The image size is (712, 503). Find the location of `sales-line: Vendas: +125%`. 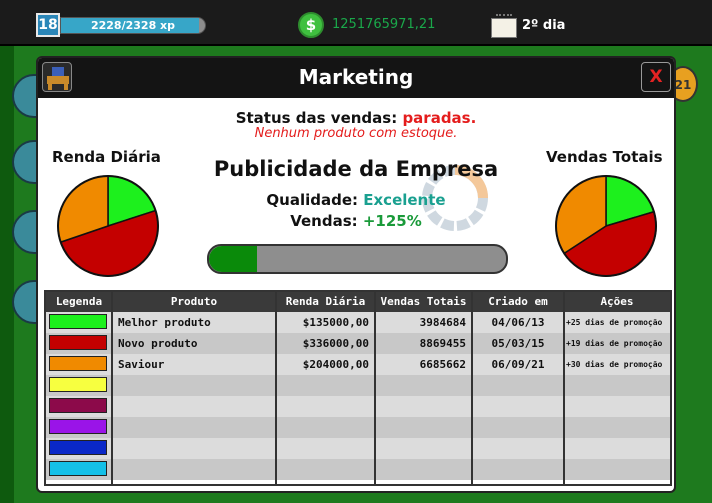

sales-line: Vendas: +125% is located at coordinates (356, 221).